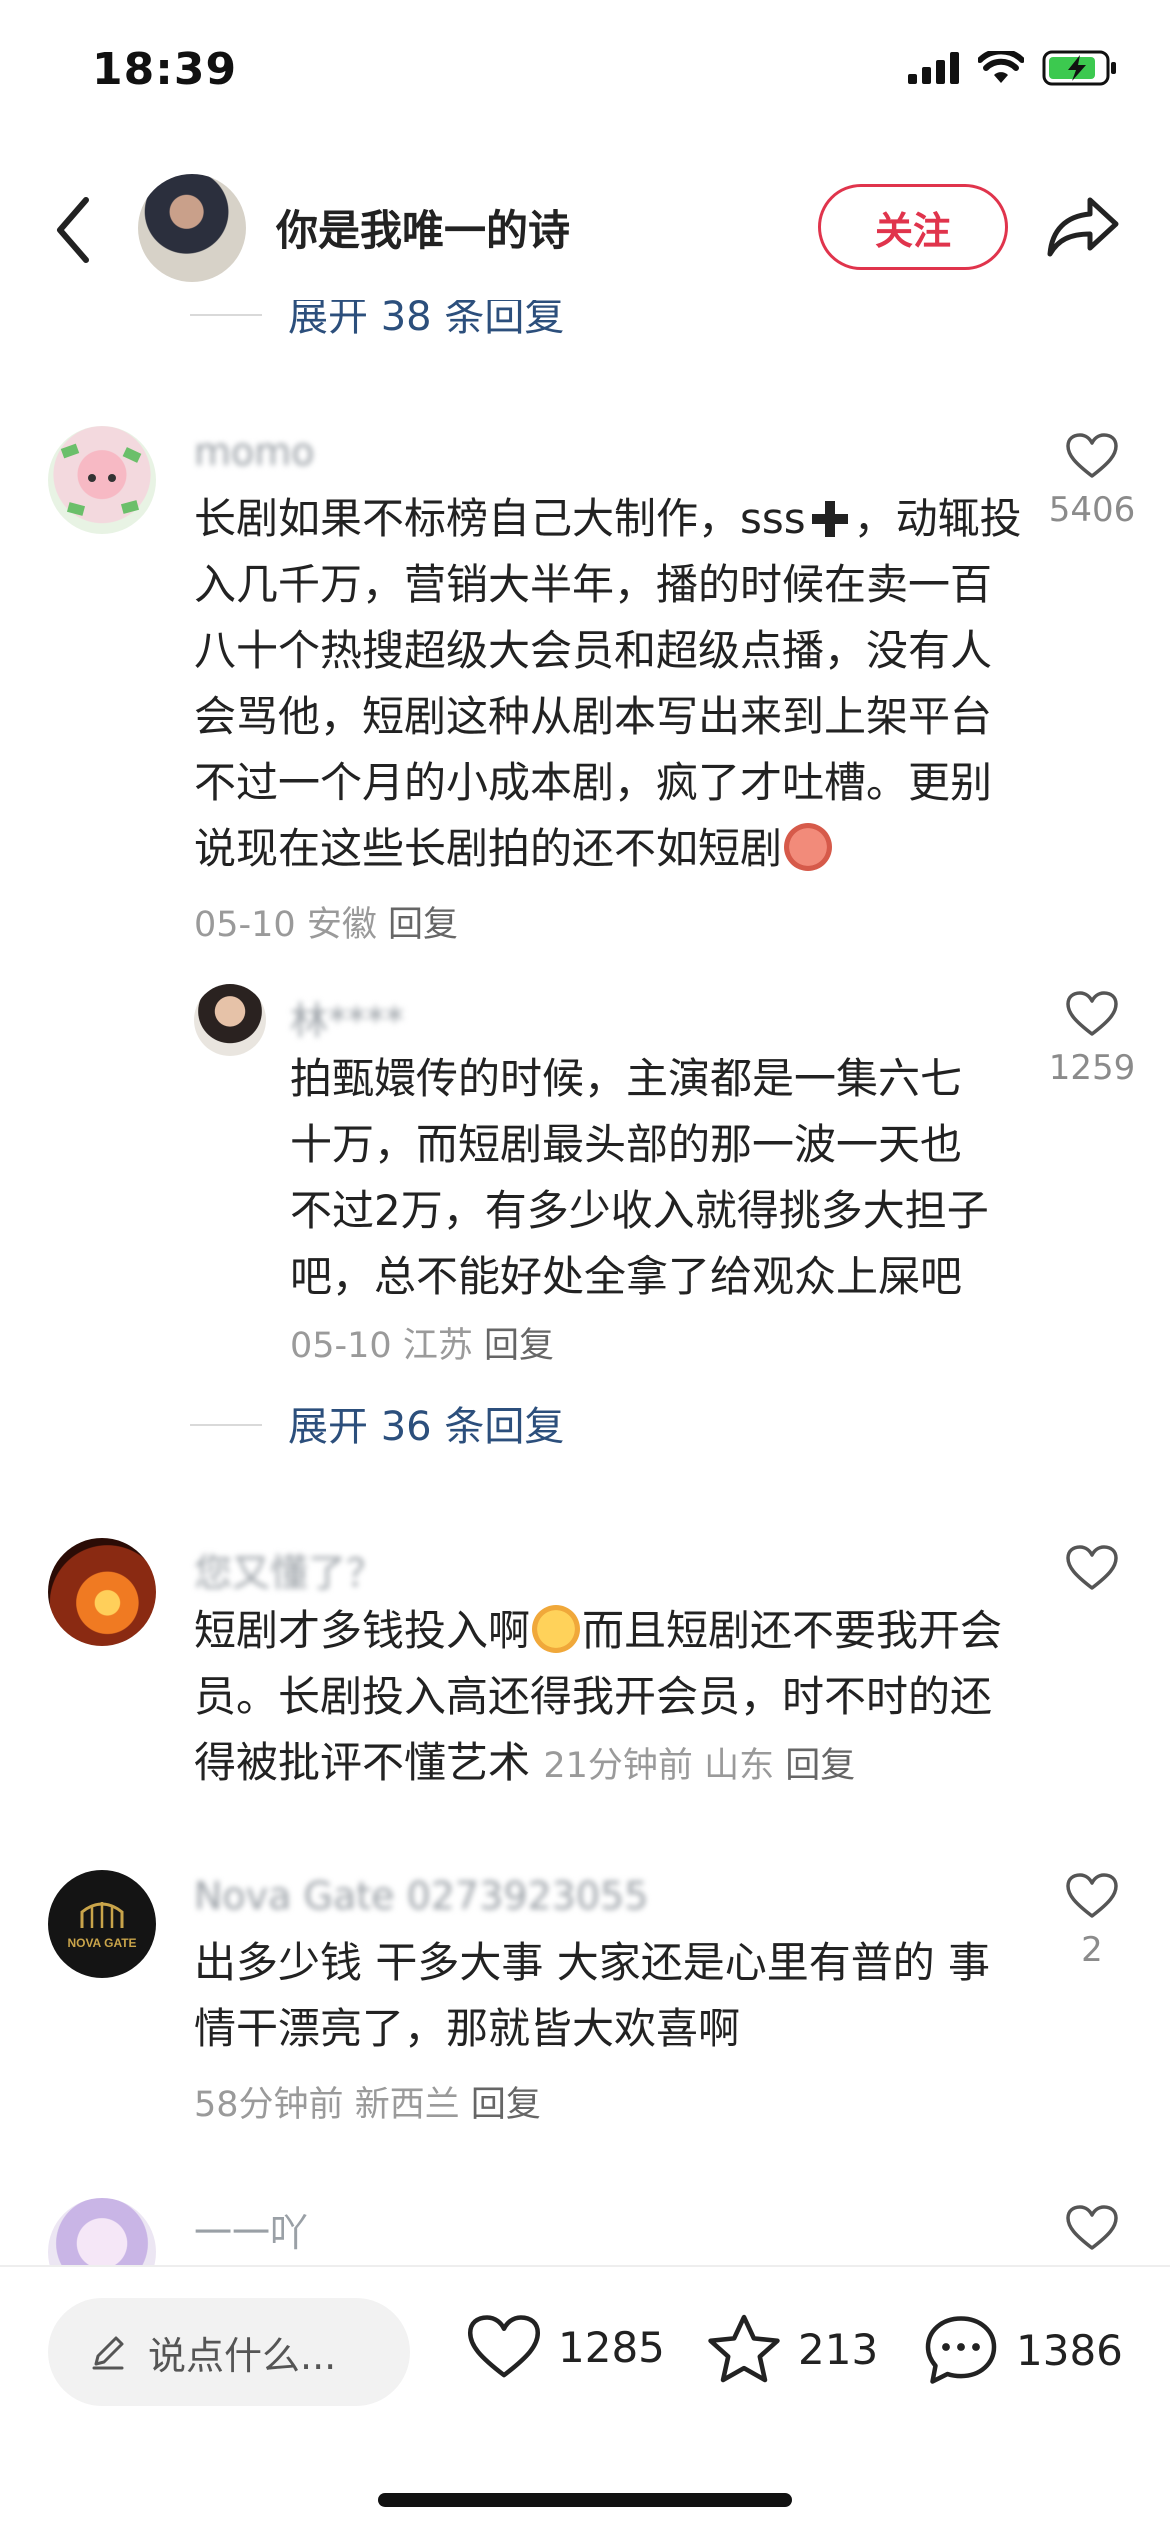 This screenshot has height=2532, width=1170. I want to click on reply-meta: 05-10 江苏 回复, so click(422, 1346).